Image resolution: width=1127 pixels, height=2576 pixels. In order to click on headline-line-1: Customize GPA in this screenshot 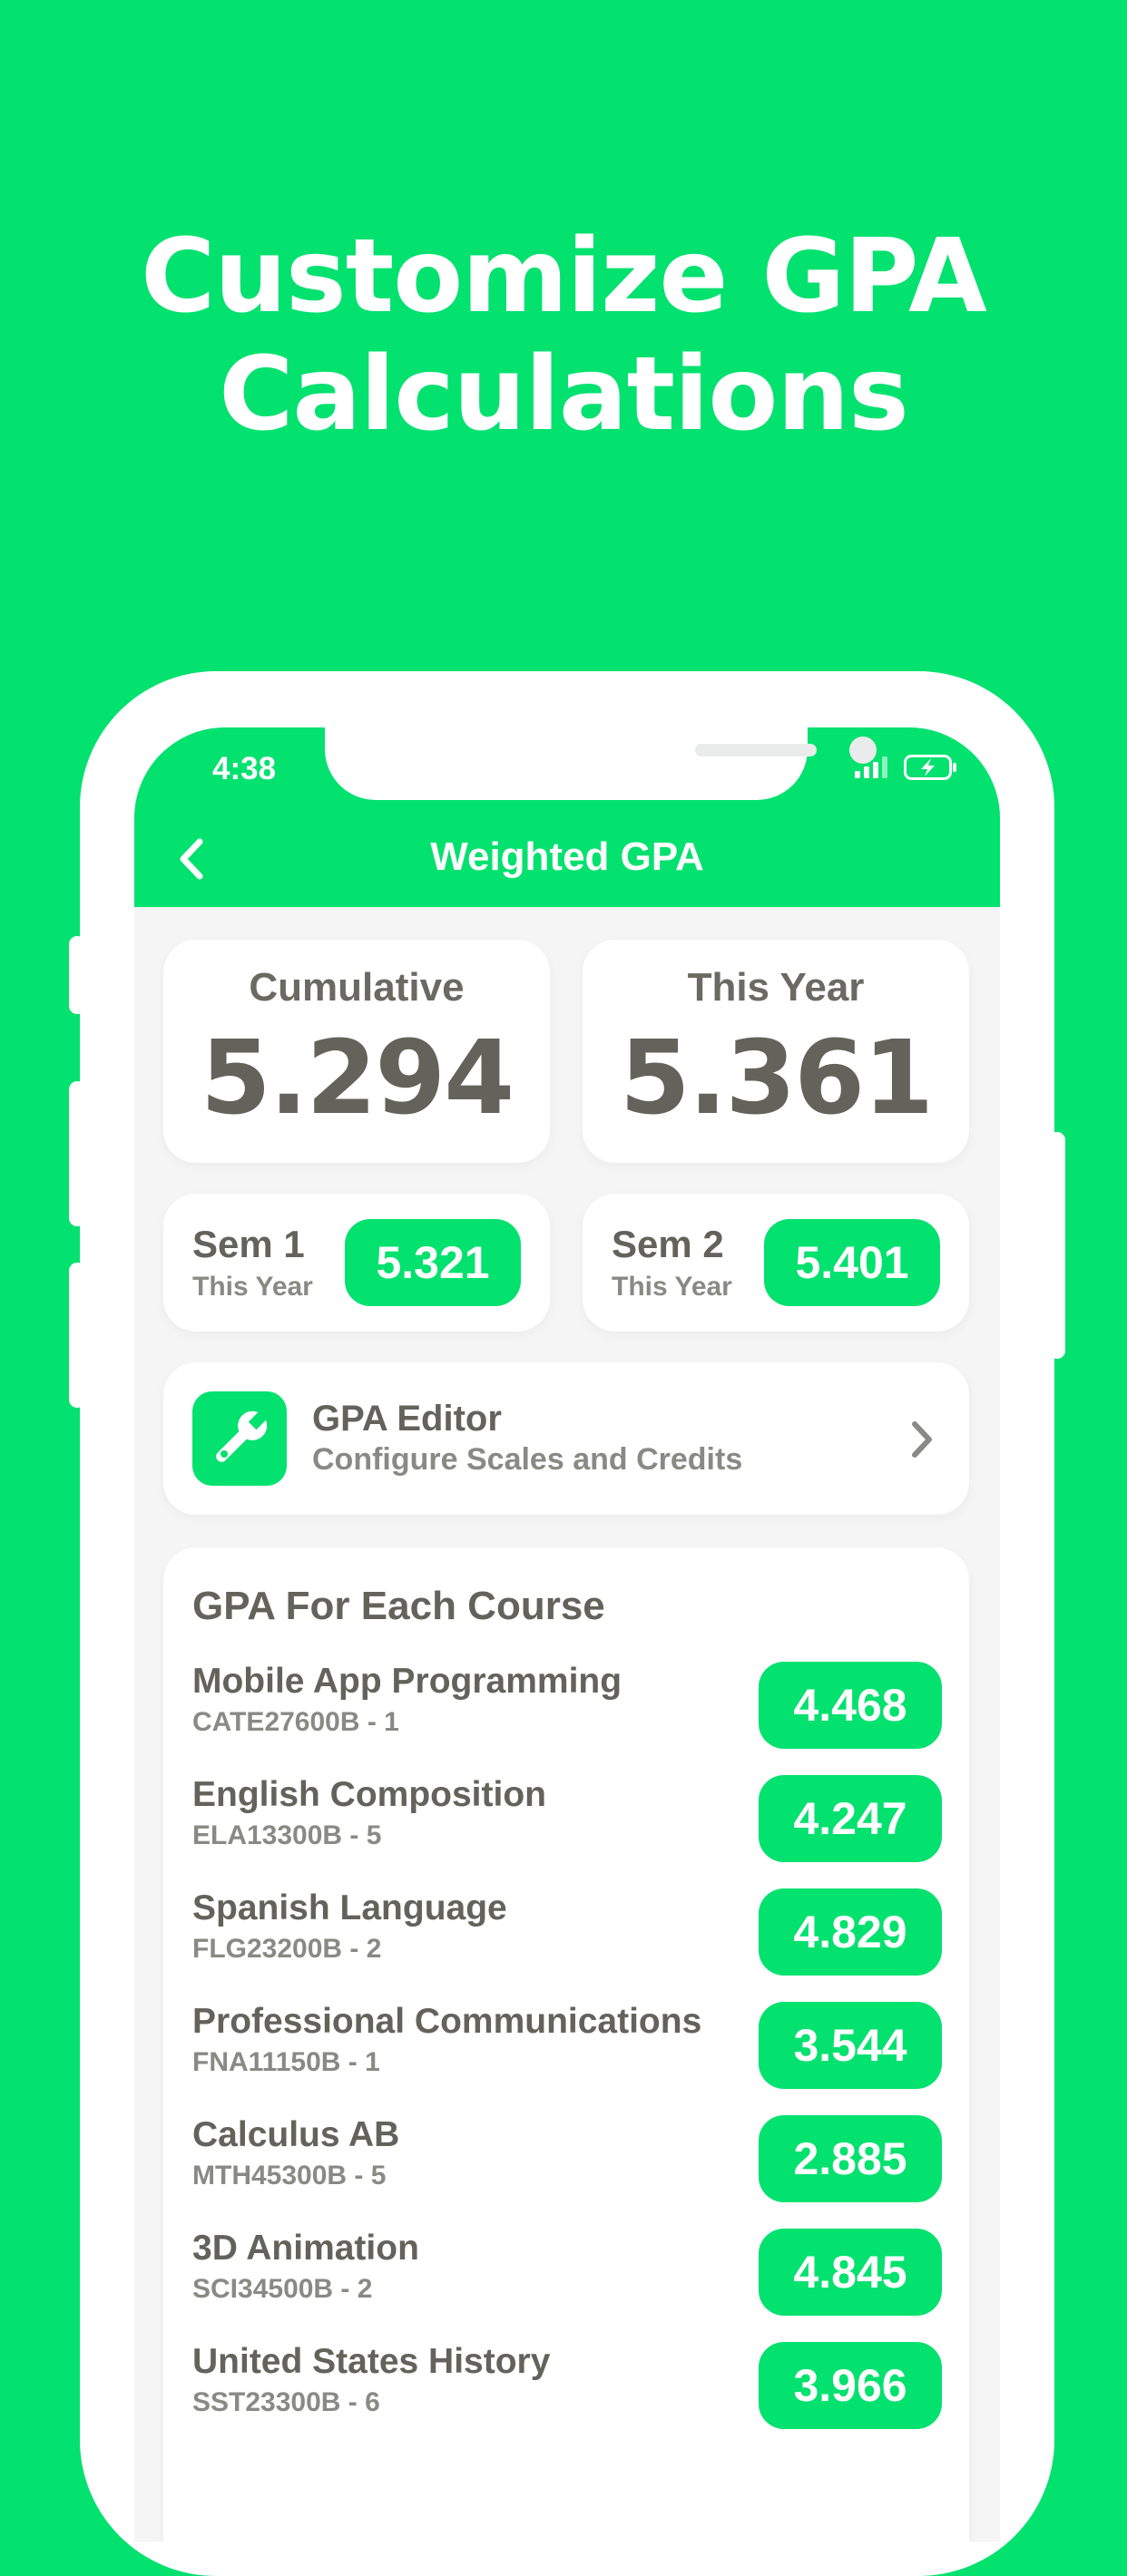, I will do `click(564, 277)`.